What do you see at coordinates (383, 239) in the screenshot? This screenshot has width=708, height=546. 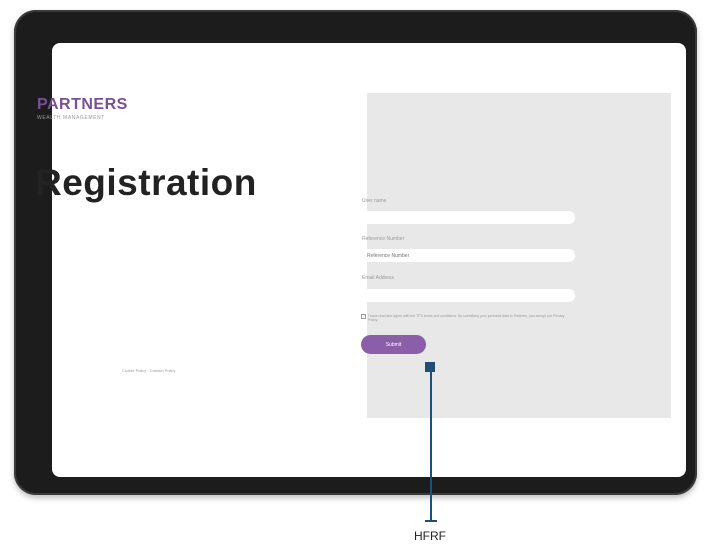 I see `reference-number-label: Reference Number` at bounding box center [383, 239].